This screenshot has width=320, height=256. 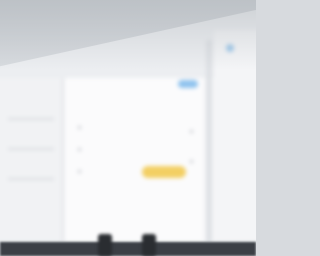 I want to click on monitor-stand-right, so click(x=149, y=245).